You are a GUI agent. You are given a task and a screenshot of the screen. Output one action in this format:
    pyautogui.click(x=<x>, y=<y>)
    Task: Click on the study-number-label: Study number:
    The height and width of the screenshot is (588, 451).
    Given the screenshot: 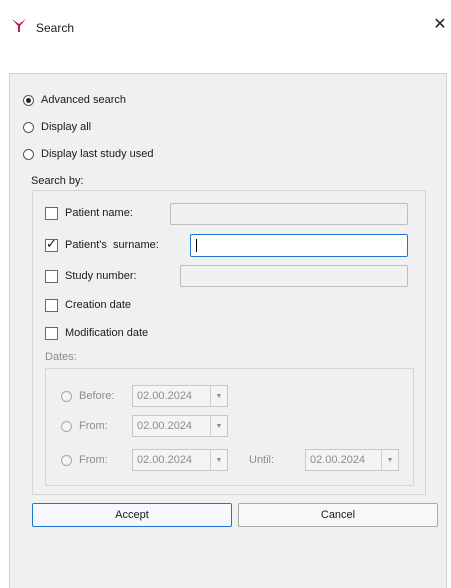 What is the action you would take?
    pyautogui.click(x=101, y=276)
    